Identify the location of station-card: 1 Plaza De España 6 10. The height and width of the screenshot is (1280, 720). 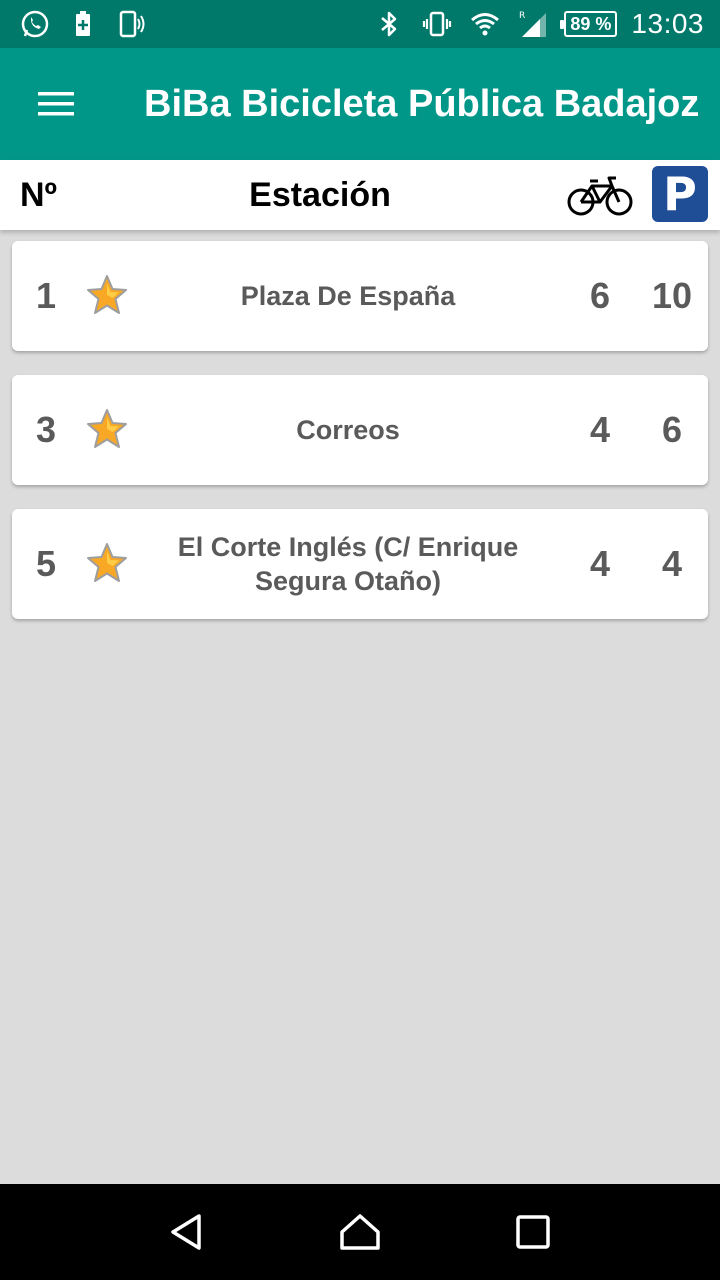
(360, 296).